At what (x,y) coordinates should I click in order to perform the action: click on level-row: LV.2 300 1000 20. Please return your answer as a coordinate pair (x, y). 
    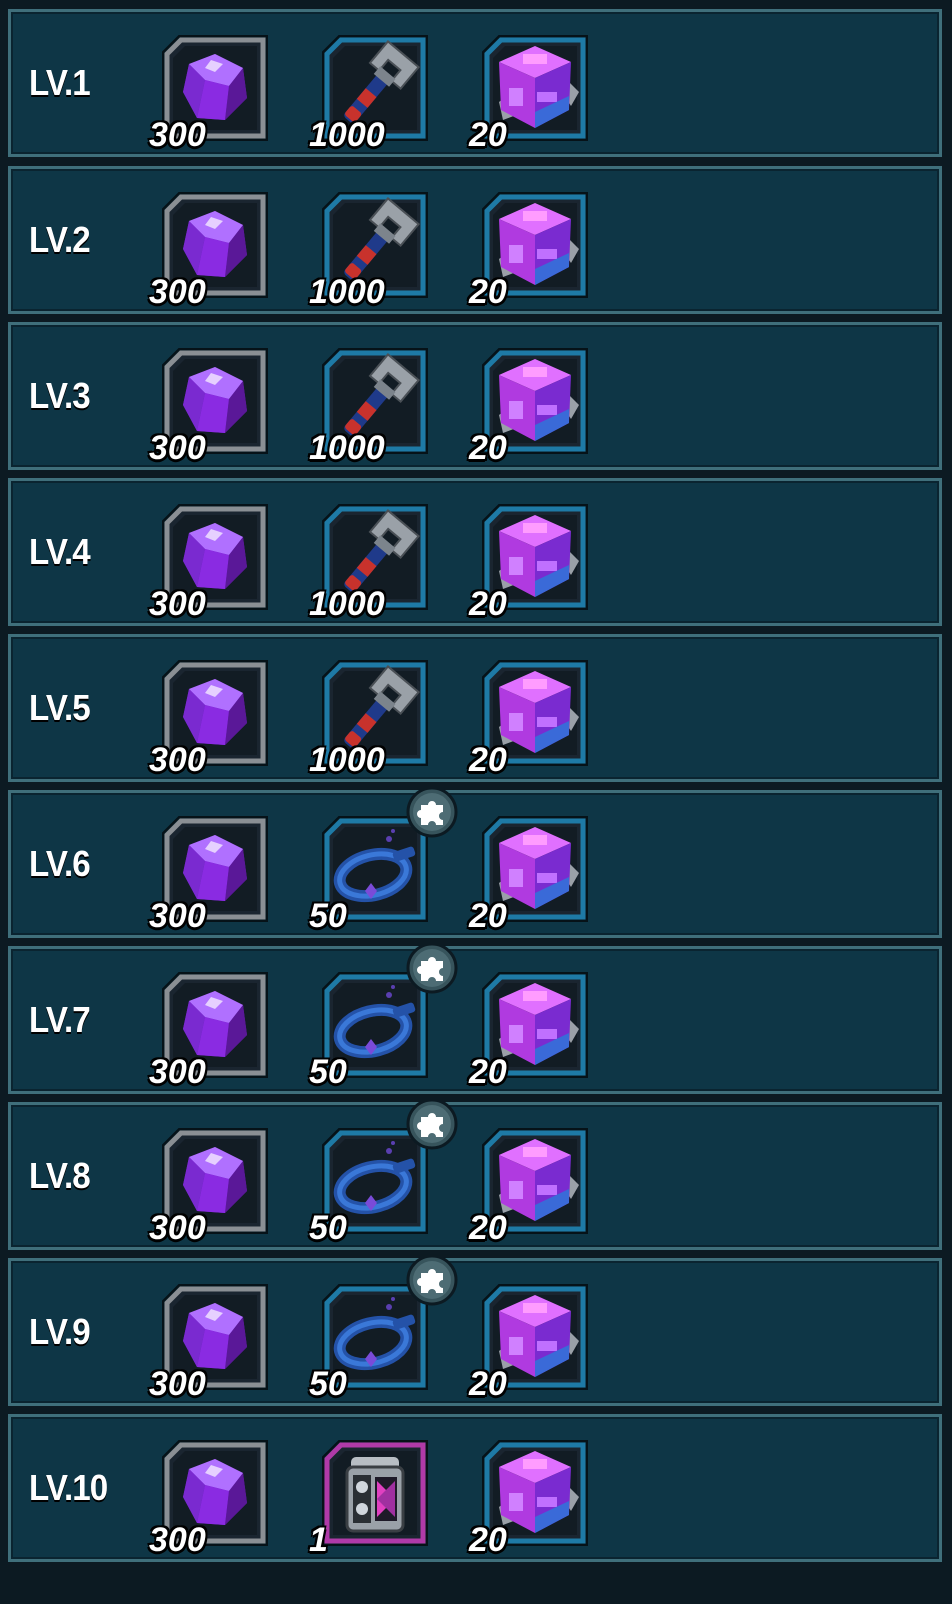
    Looking at the image, I should click on (475, 240).